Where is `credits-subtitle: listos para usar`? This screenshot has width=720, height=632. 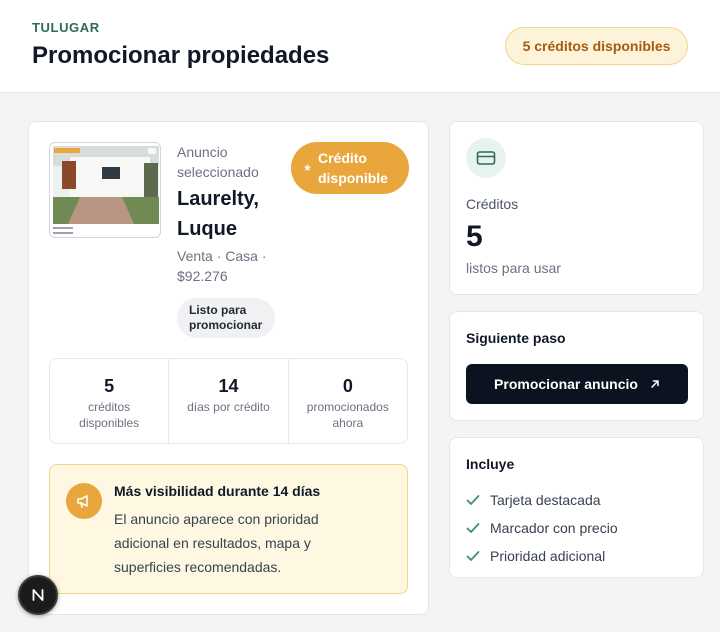
credits-subtitle: listos para usar is located at coordinates (513, 268).